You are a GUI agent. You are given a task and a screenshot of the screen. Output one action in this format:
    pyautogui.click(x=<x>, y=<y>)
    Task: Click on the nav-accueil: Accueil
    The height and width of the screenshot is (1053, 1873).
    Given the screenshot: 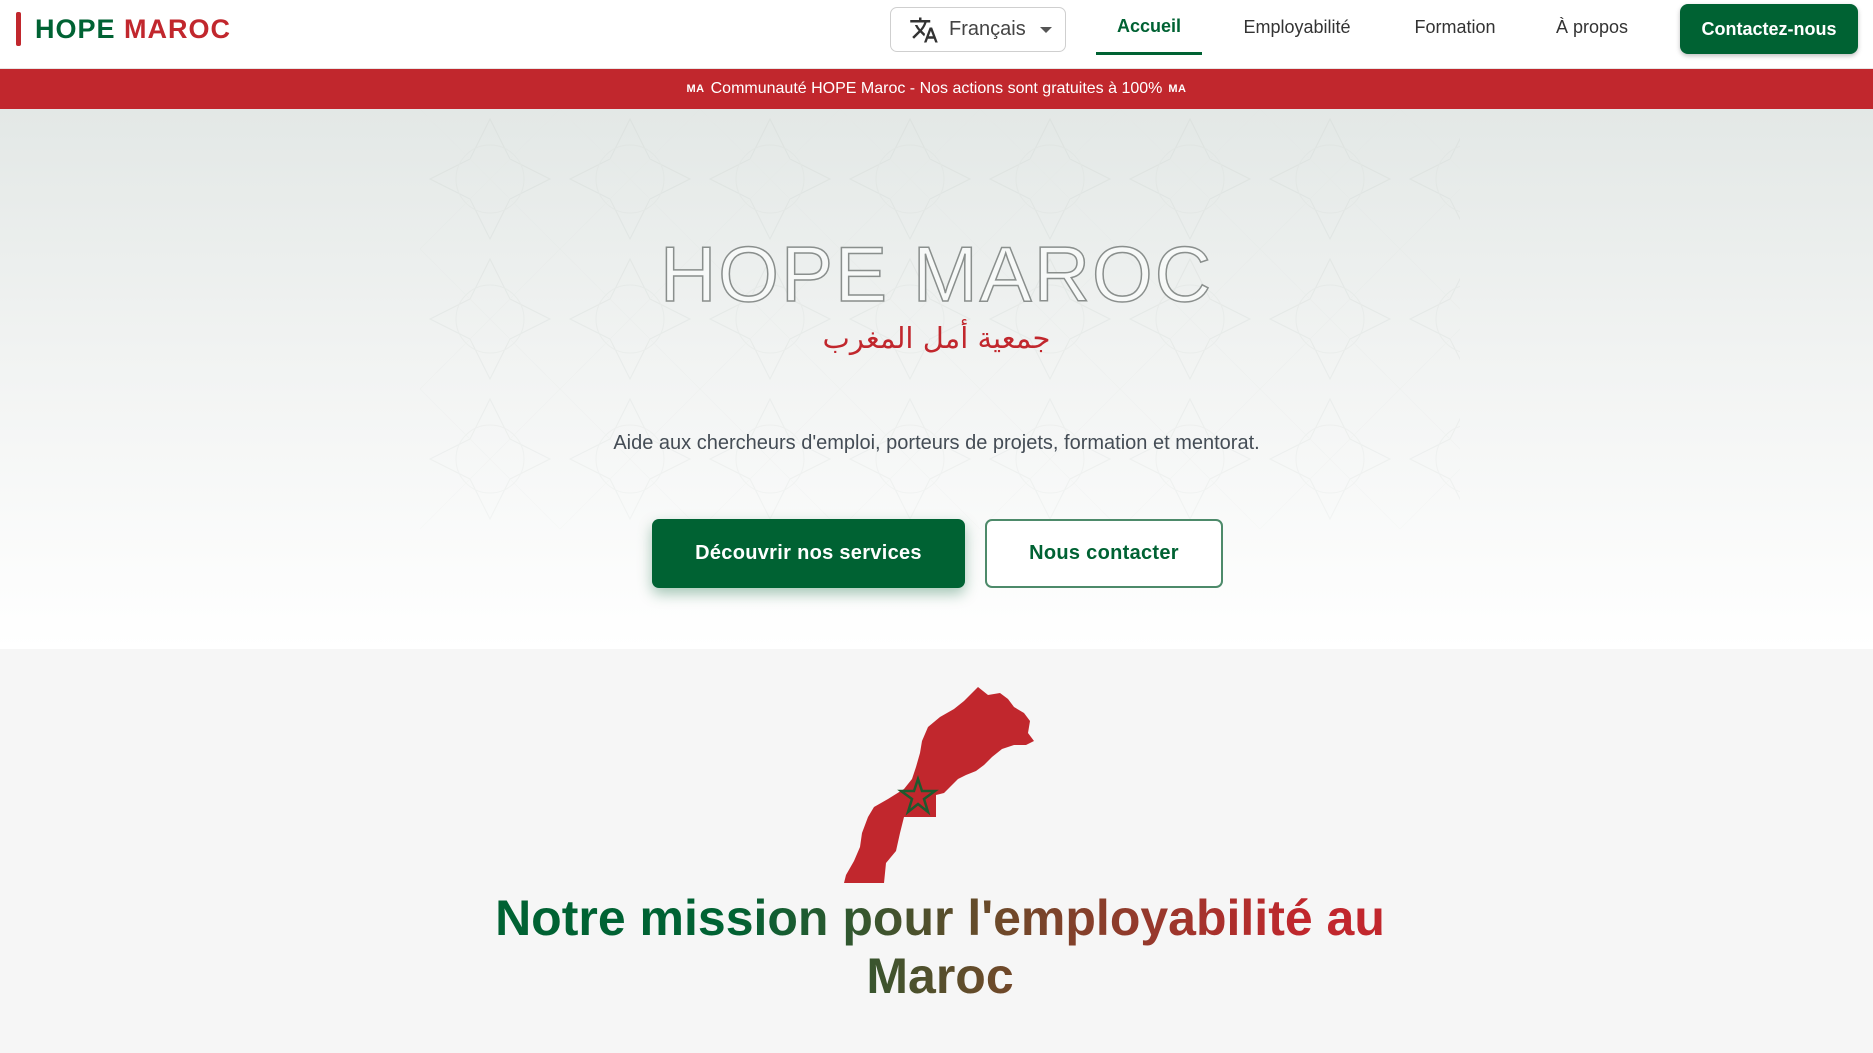 What is the action you would take?
    pyautogui.click(x=1149, y=27)
    